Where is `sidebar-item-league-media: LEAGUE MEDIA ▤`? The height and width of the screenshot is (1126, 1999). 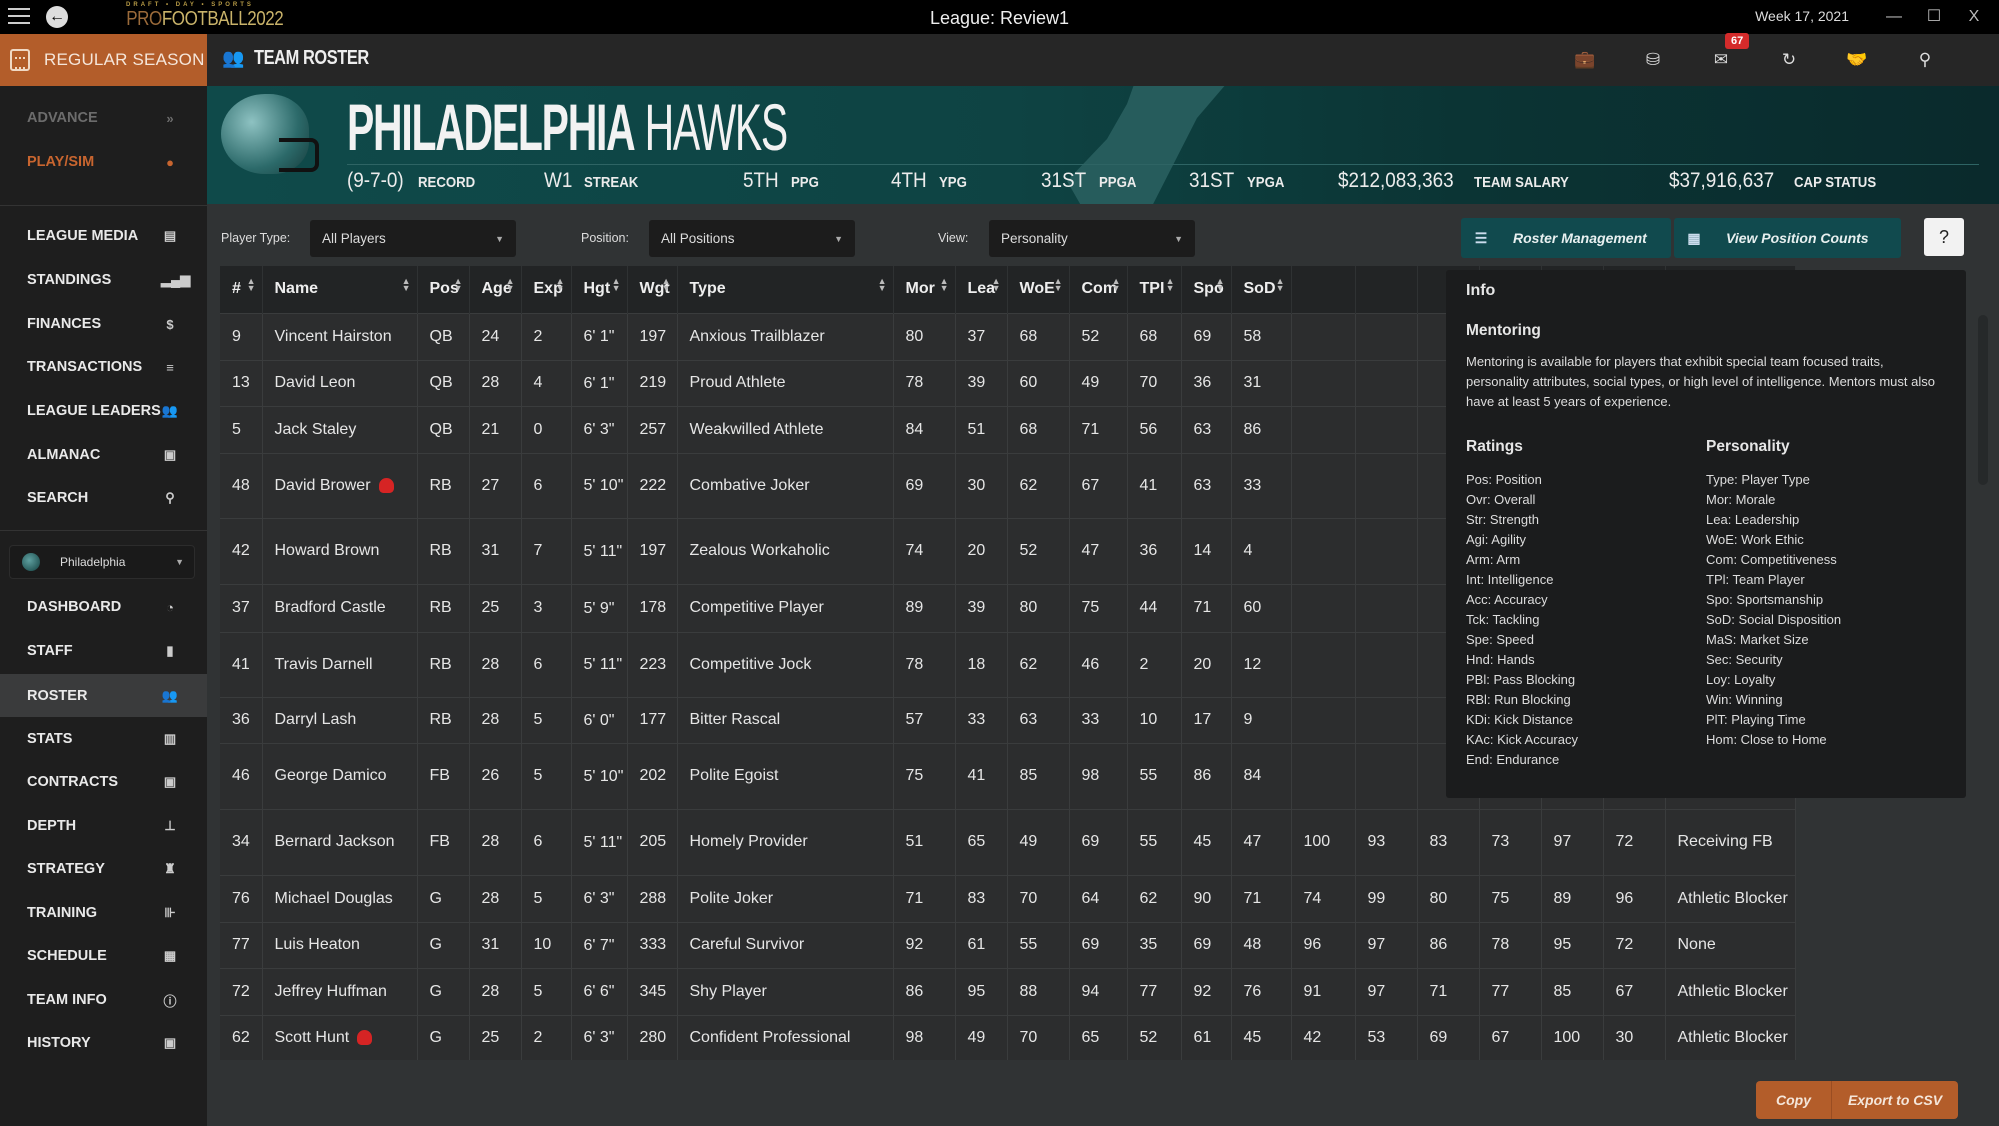
sidebar-item-league-media: LEAGUE MEDIA ▤ is located at coordinates (103, 236).